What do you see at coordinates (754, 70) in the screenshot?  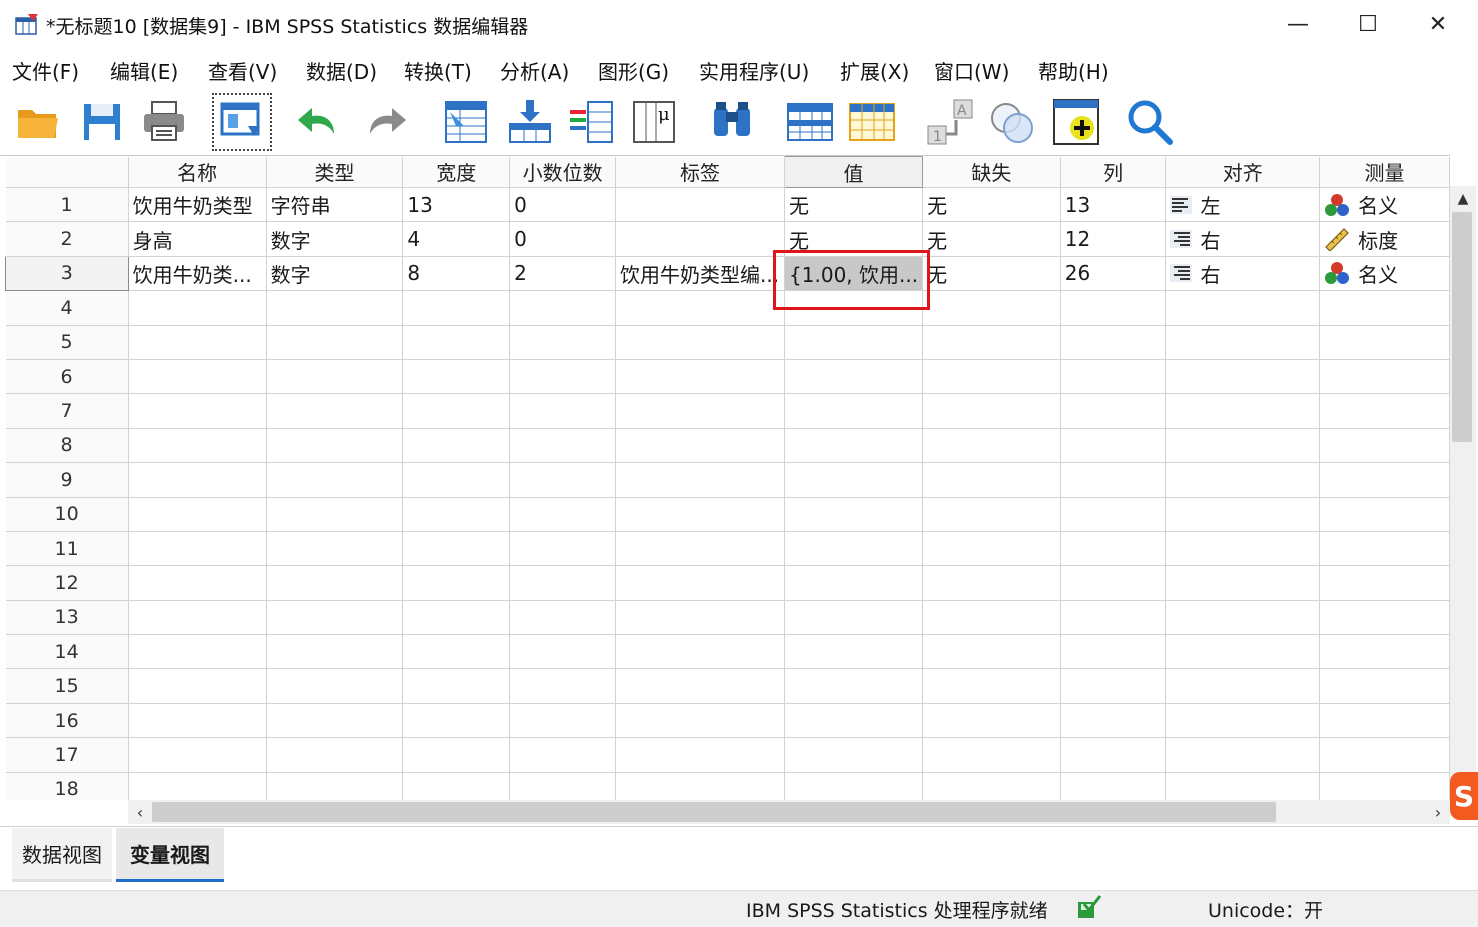 I see `menu-utilities: 实用程序(U)` at bounding box center [754, 70].